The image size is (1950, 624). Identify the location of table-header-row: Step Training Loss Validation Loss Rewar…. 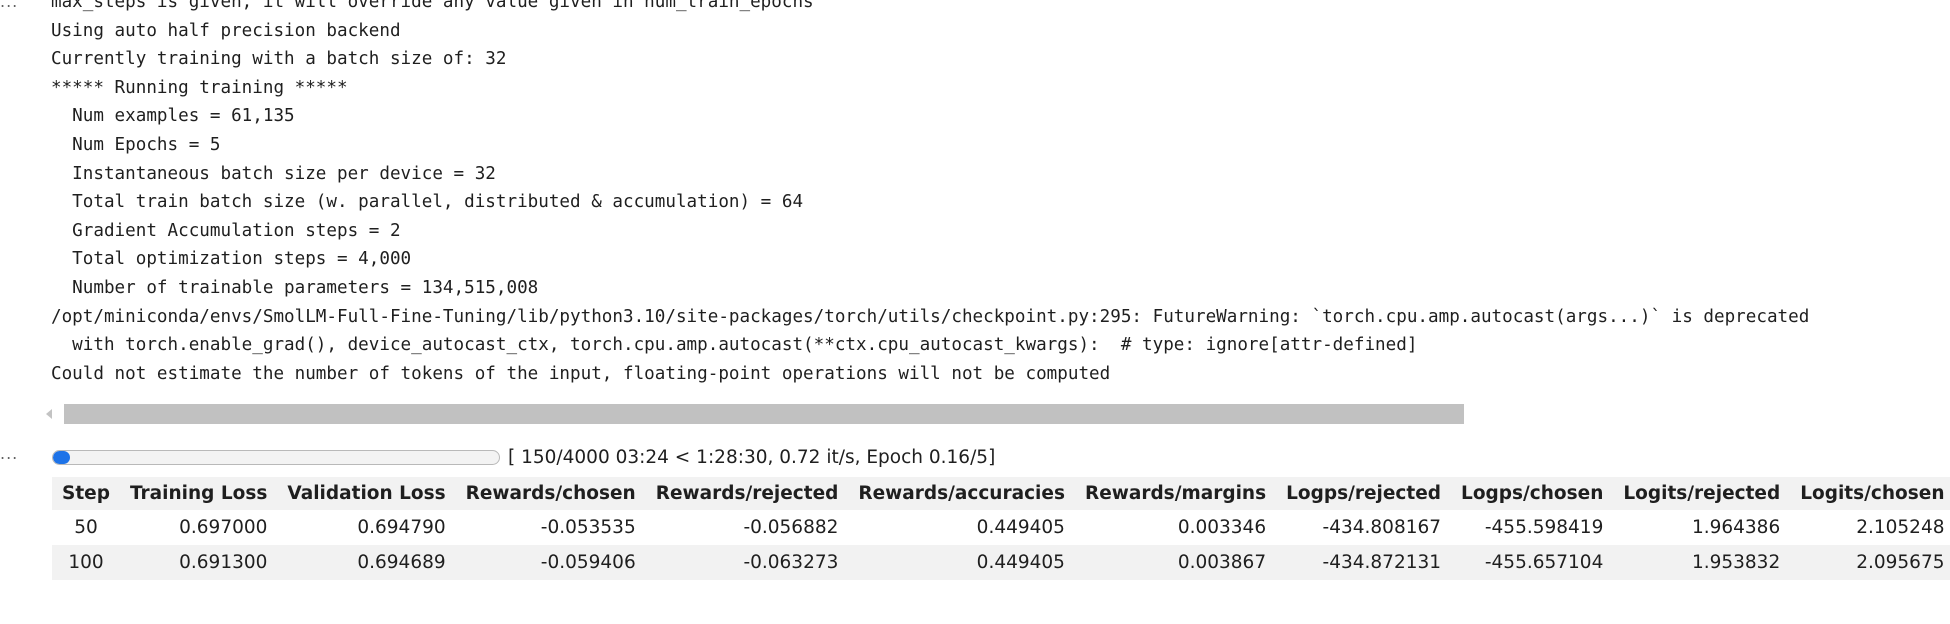
(1001, 493).